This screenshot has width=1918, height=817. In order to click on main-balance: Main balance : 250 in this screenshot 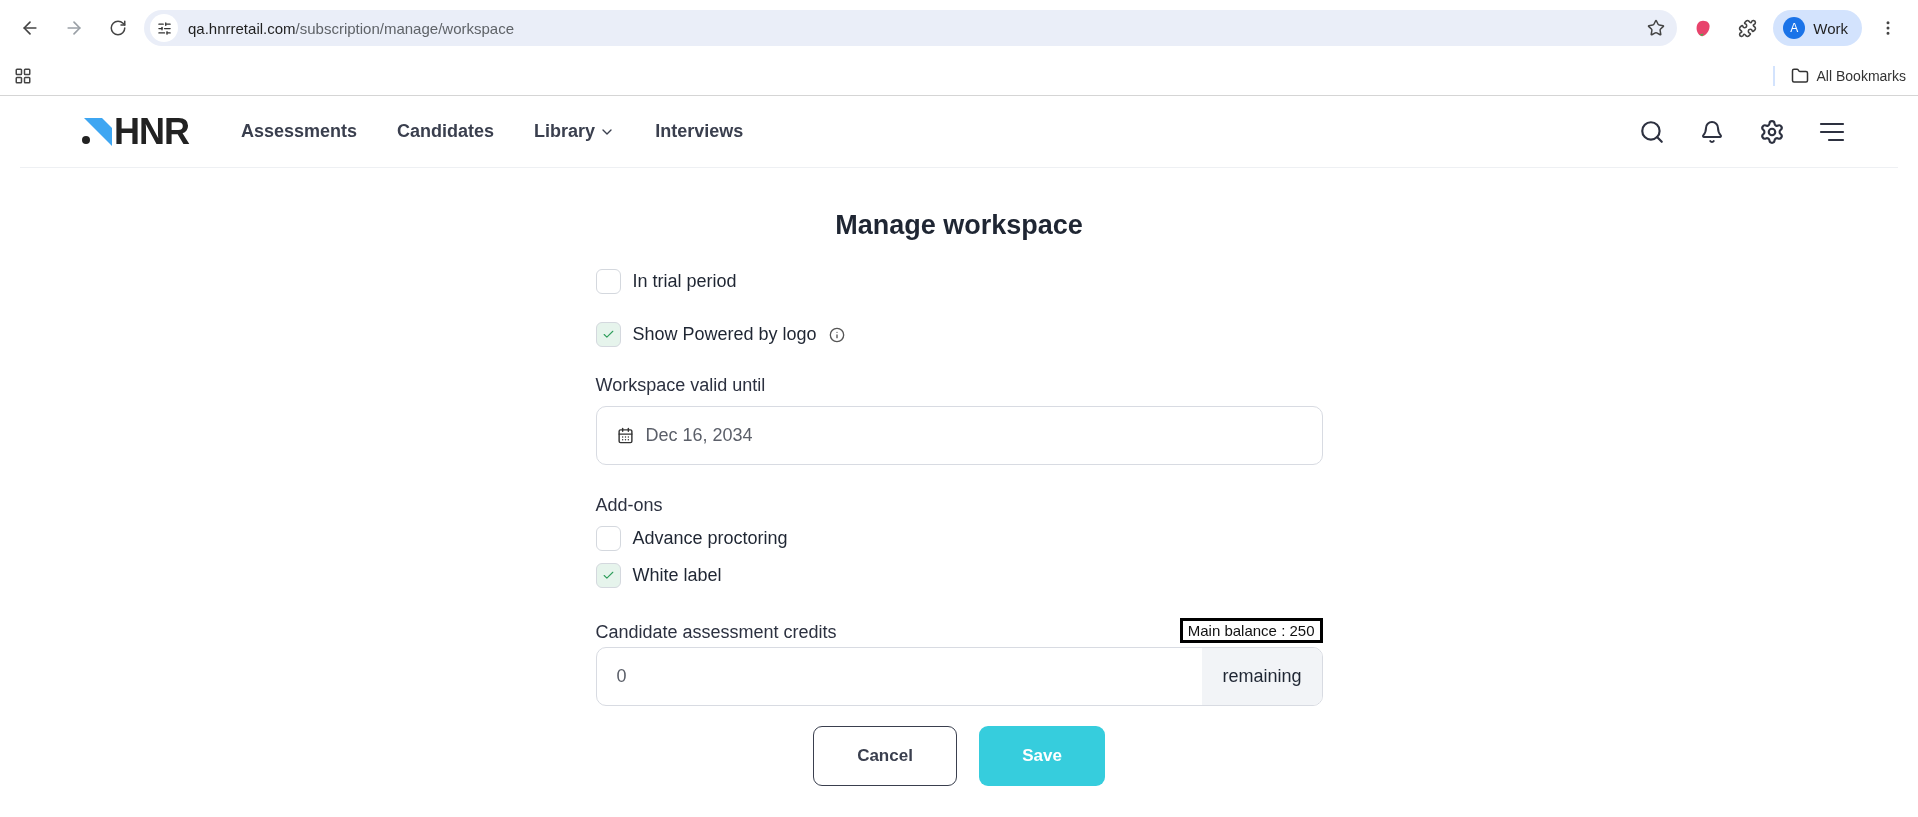, I will do `click(1251, 630)`.